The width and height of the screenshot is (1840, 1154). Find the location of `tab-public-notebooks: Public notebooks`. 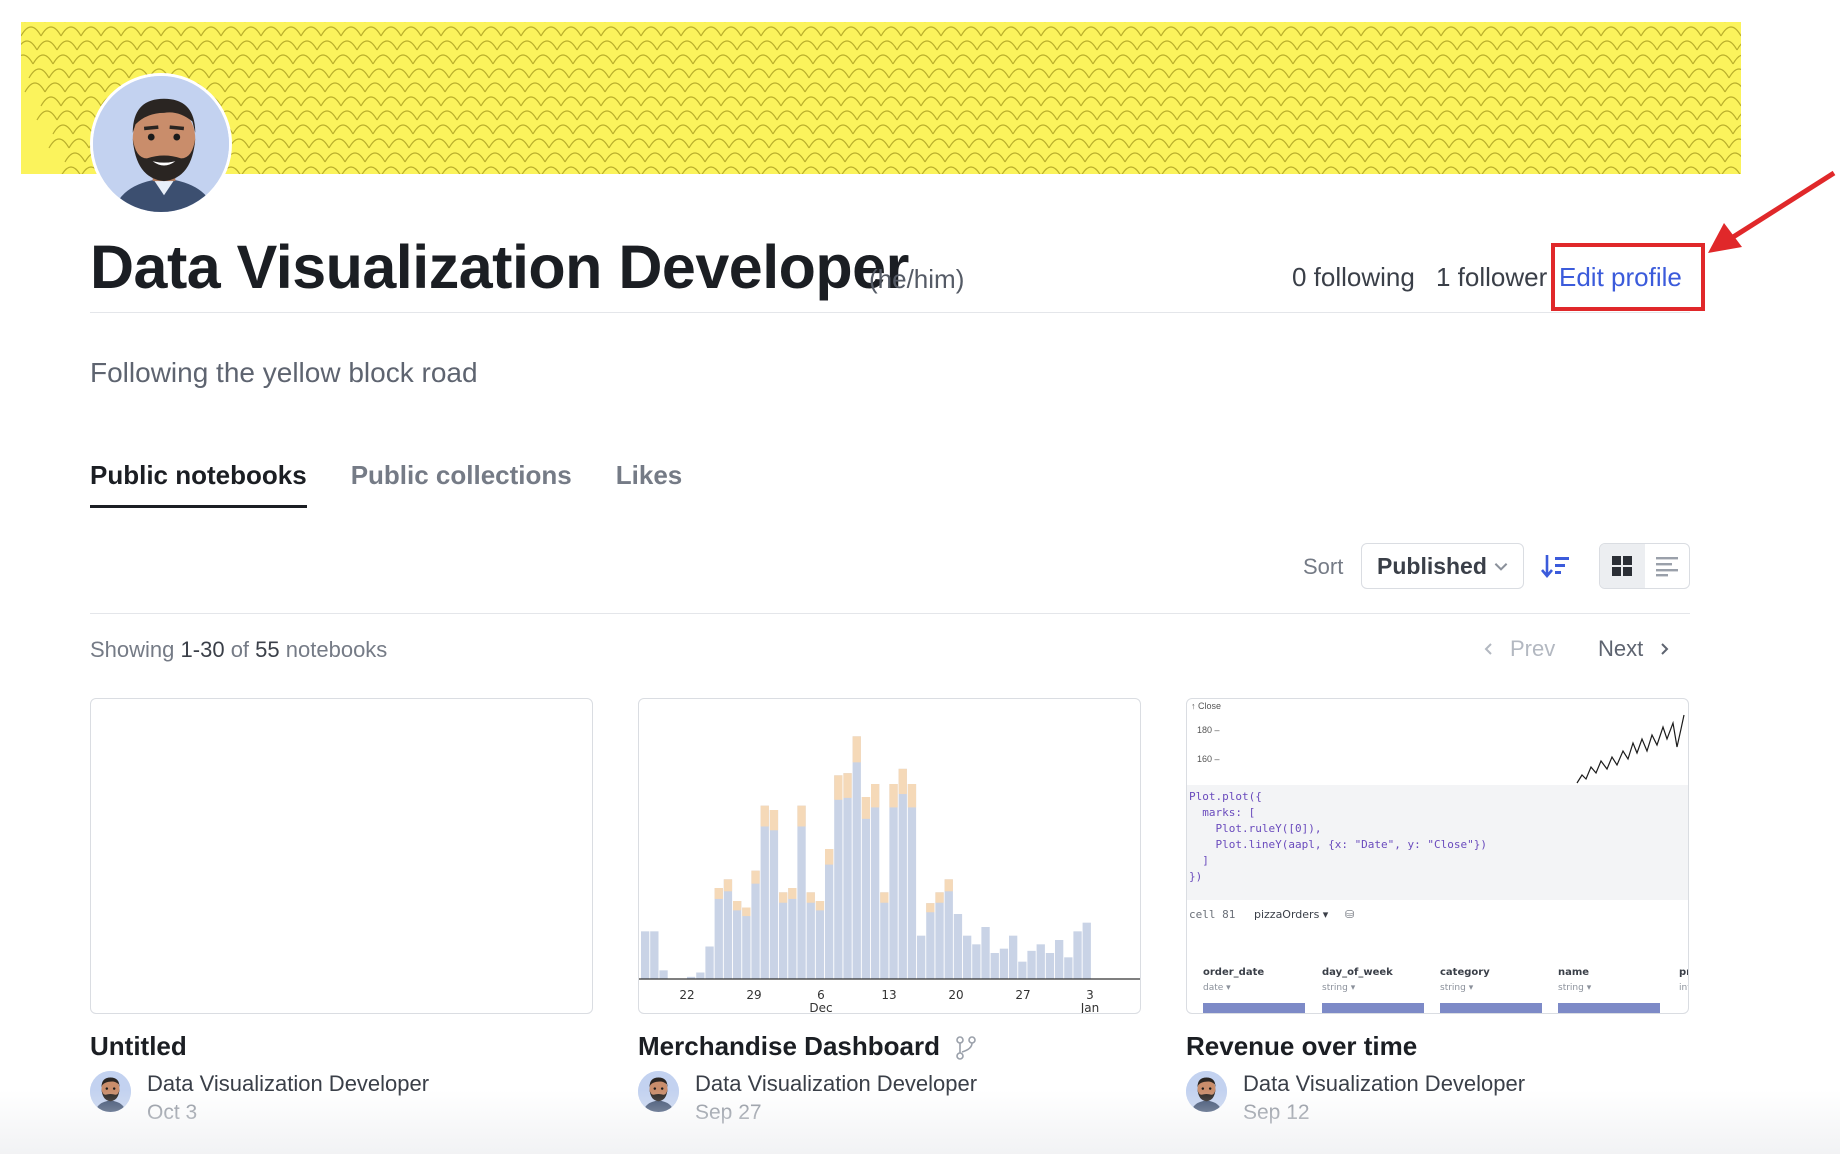

tab-public-notebooks: Public notebooks is located at coordinates (198, 484).